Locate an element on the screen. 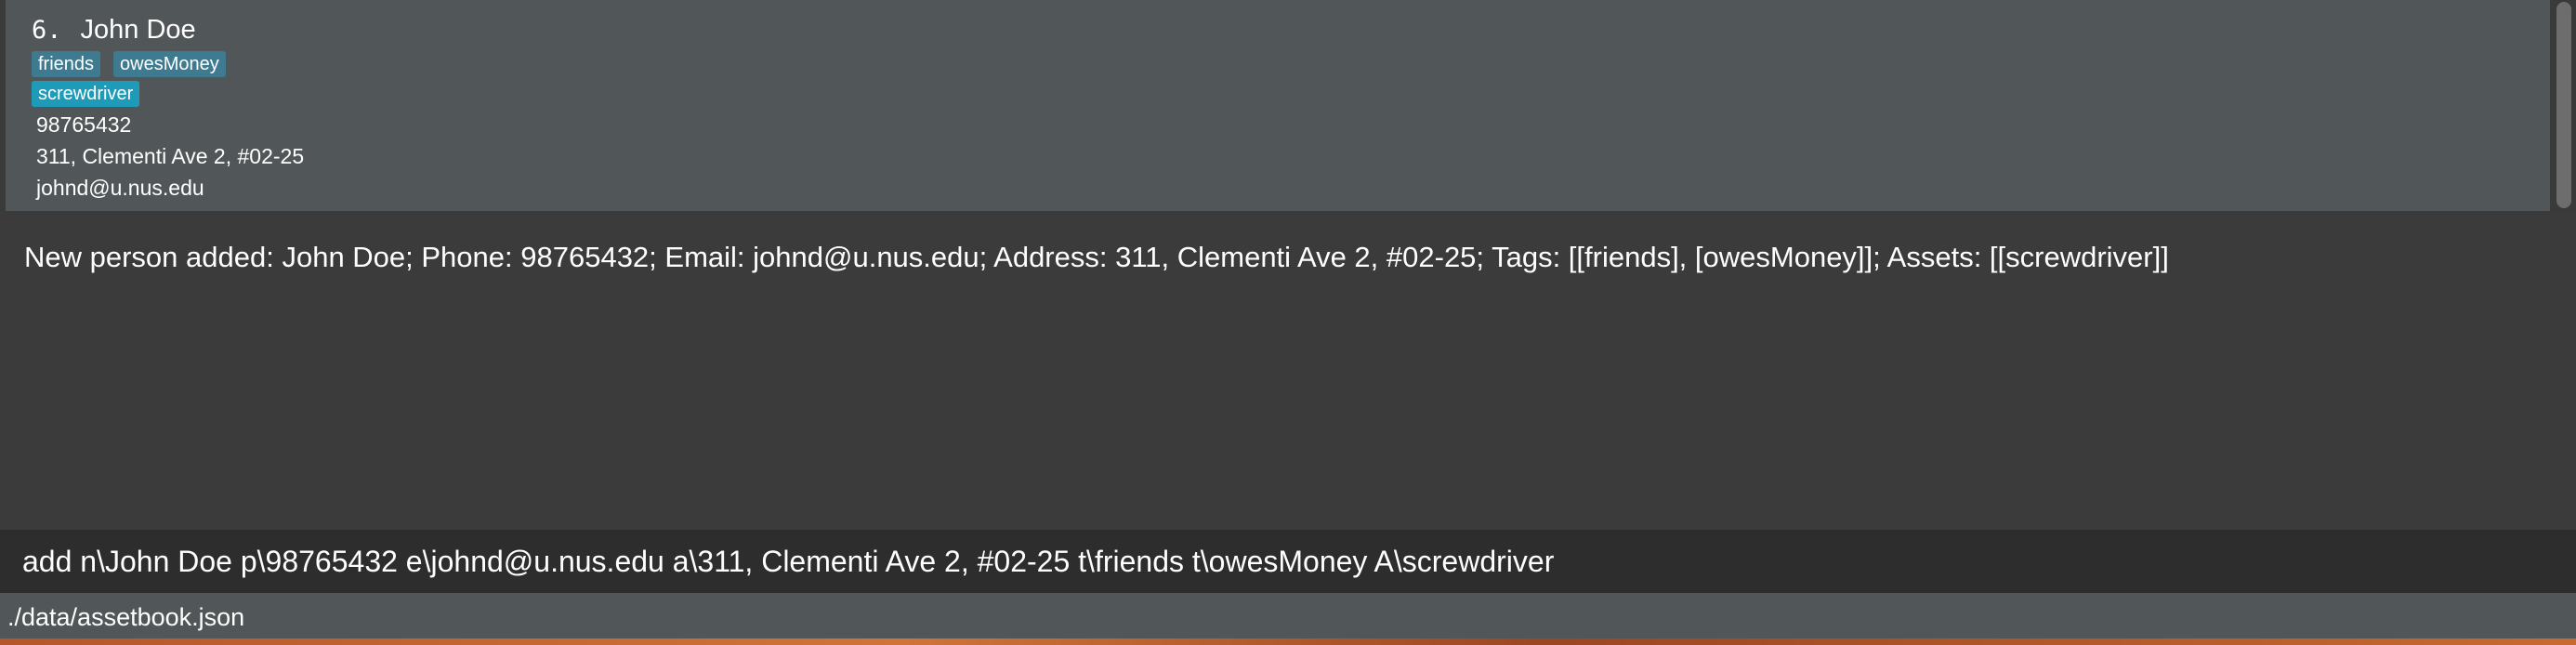 This screenshot has height=645, width=2576. command-box is located at coordinates (1288, 561).